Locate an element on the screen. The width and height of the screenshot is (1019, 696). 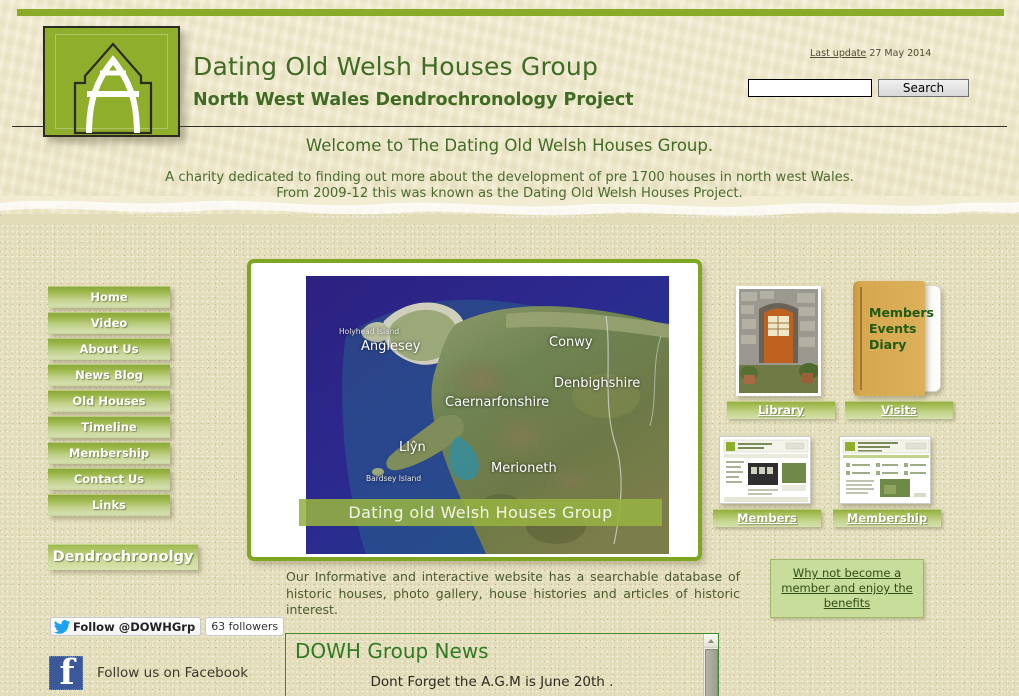
sidebar-item-old-houses: Old Houses is located at coordinates (109, 401).